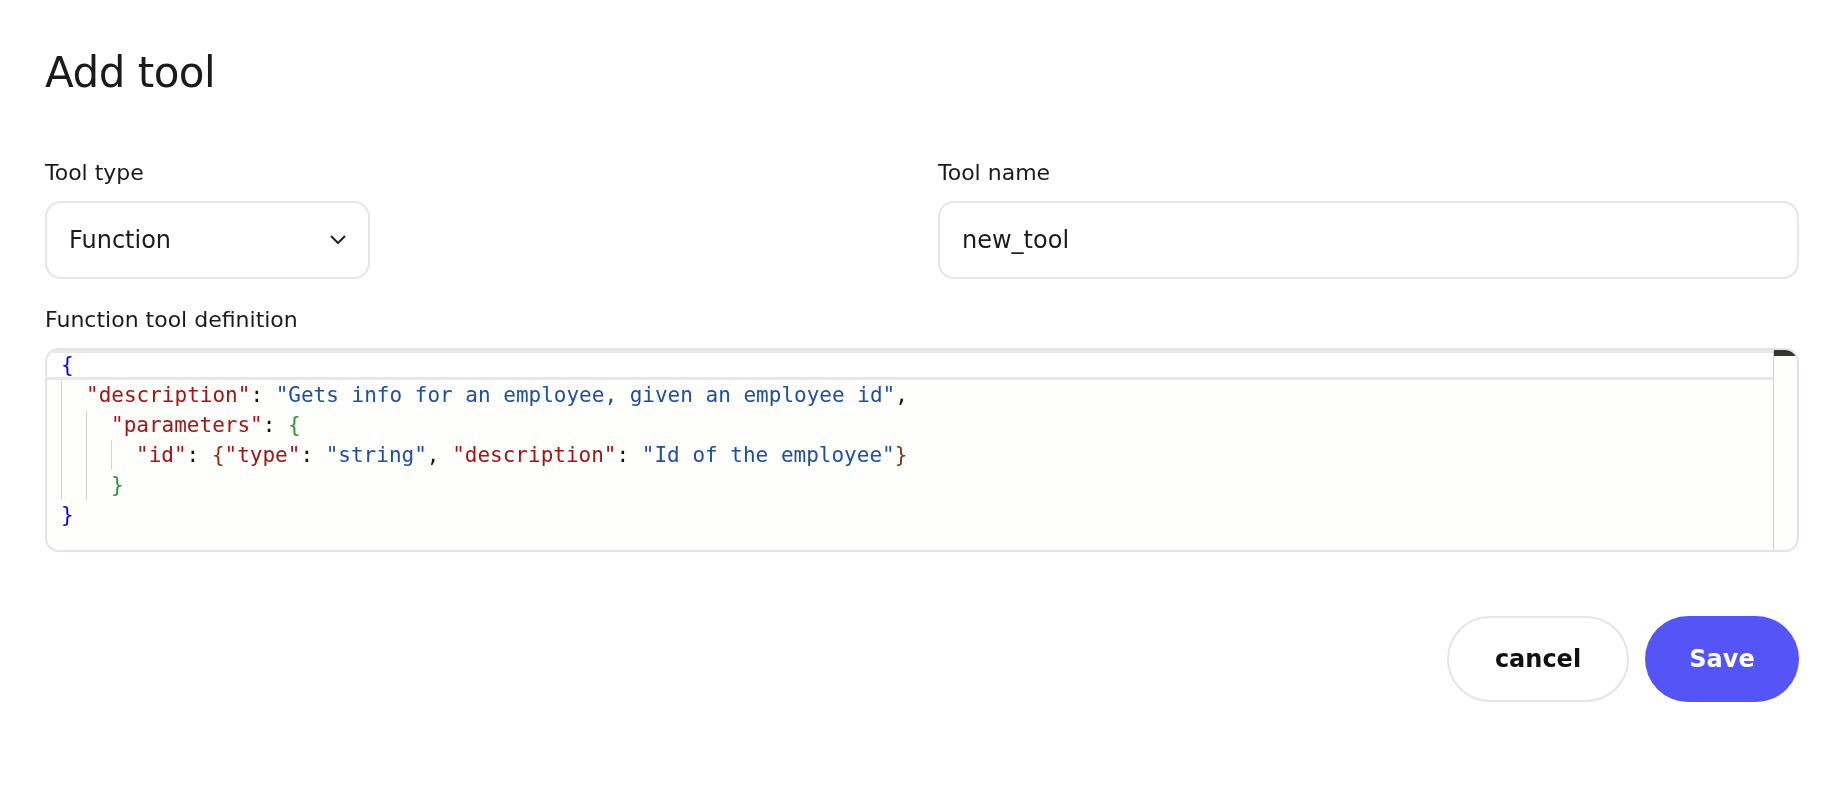 The height and width of the screenshot is (800, 1846). Describe the element at coordinates (95, 173) in the screenshot. I see `field-label: Tool type` at that location.